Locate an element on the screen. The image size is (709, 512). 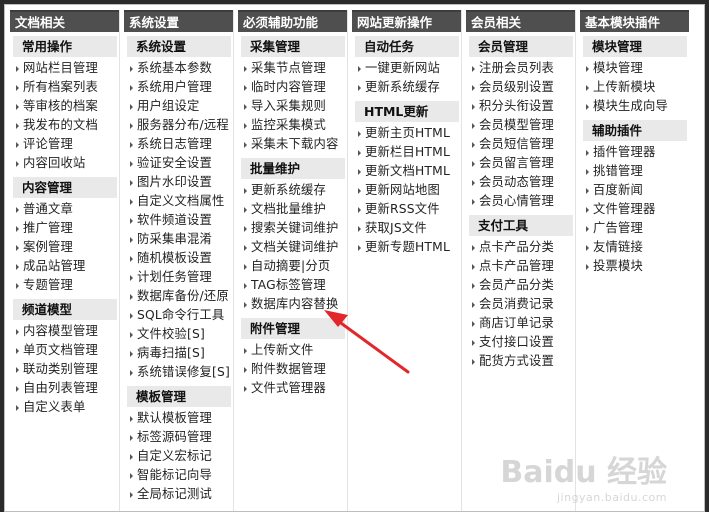
menu-link: 服务器分布/远程 is located at coordinates (178, 125).